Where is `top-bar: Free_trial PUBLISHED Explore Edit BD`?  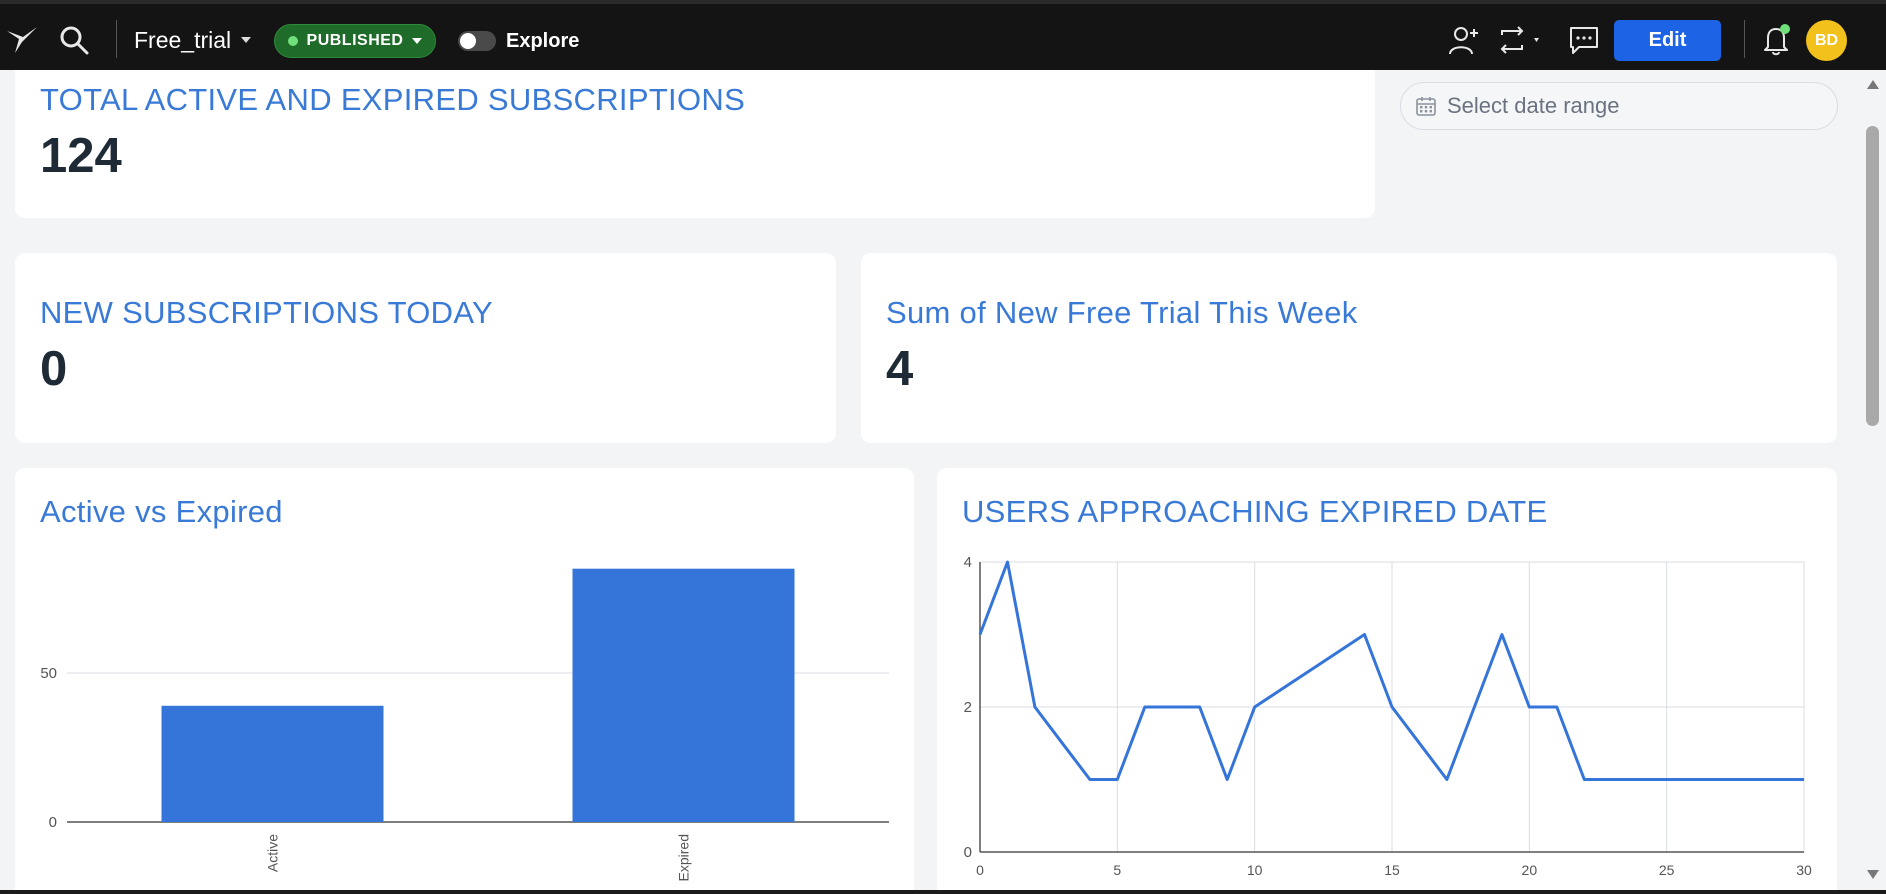 top-bar: Free_trial PUBLISHED Explore Edit BD is located at coordinates (943, 35).